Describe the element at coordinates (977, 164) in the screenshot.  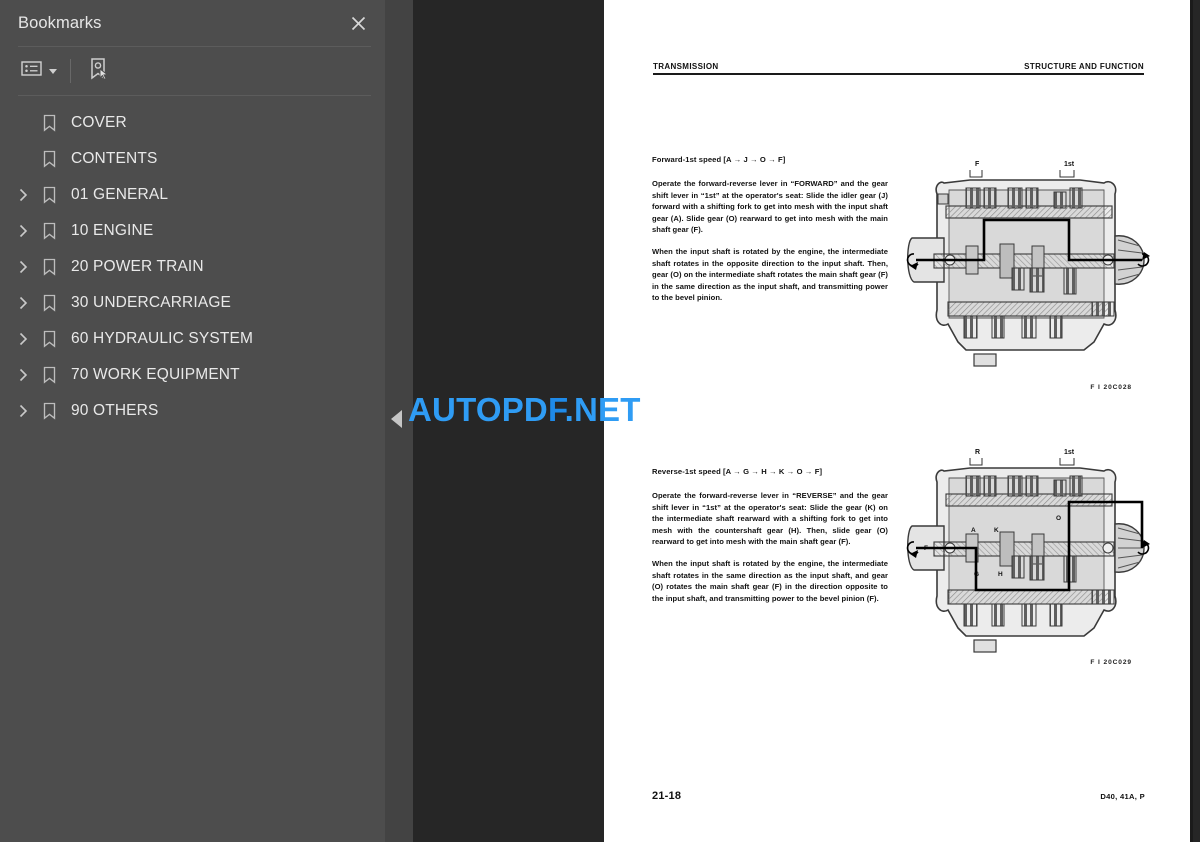
I see `svg-text: F` at that location.